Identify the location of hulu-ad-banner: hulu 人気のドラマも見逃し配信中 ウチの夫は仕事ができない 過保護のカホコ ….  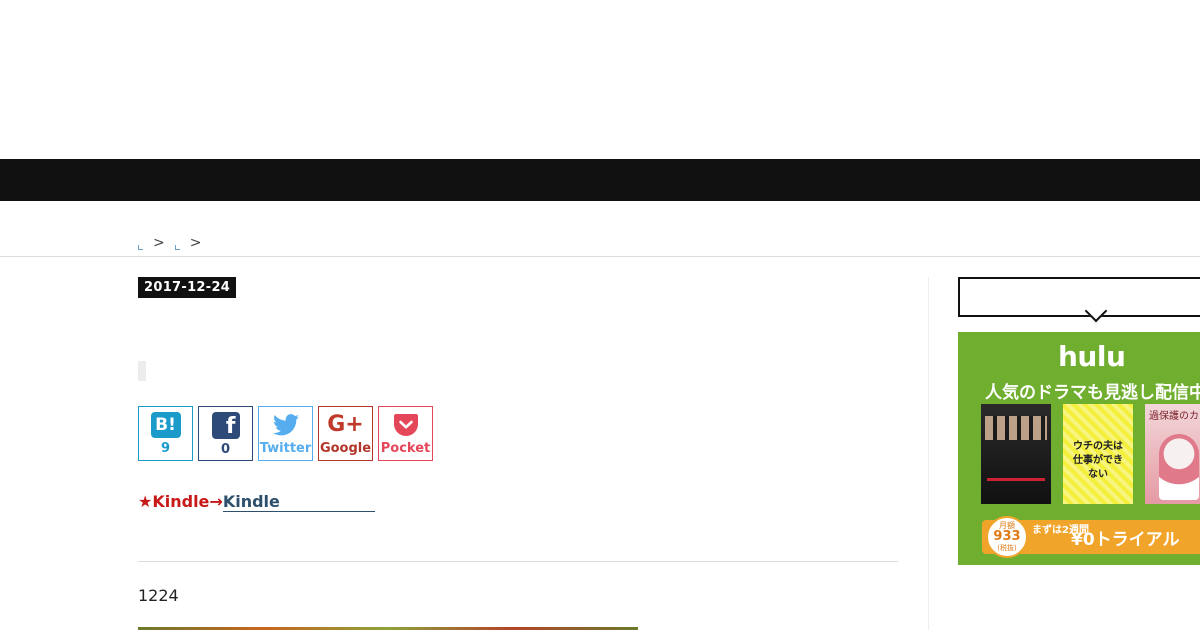
(1079, 448).